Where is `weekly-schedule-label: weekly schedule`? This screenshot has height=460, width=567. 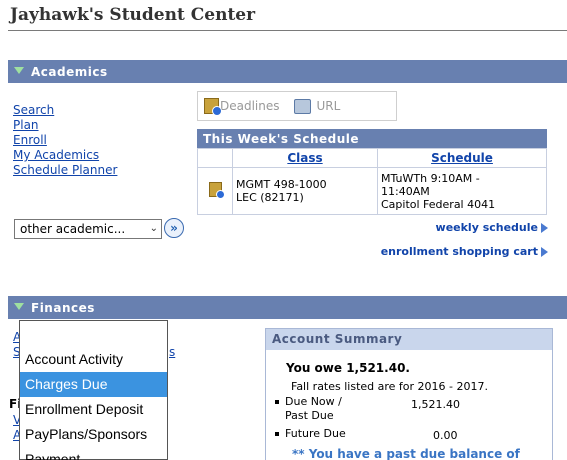 weekly-schedule-label: weekly schedule is located at coordinates (486, 227).